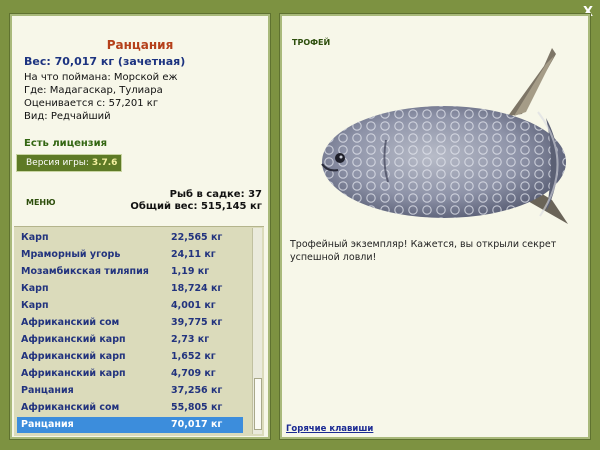 The height and width of the screenshot is (450, 600). I want to click on fish-weight-value: 22,565 кг, so click(197, 237).